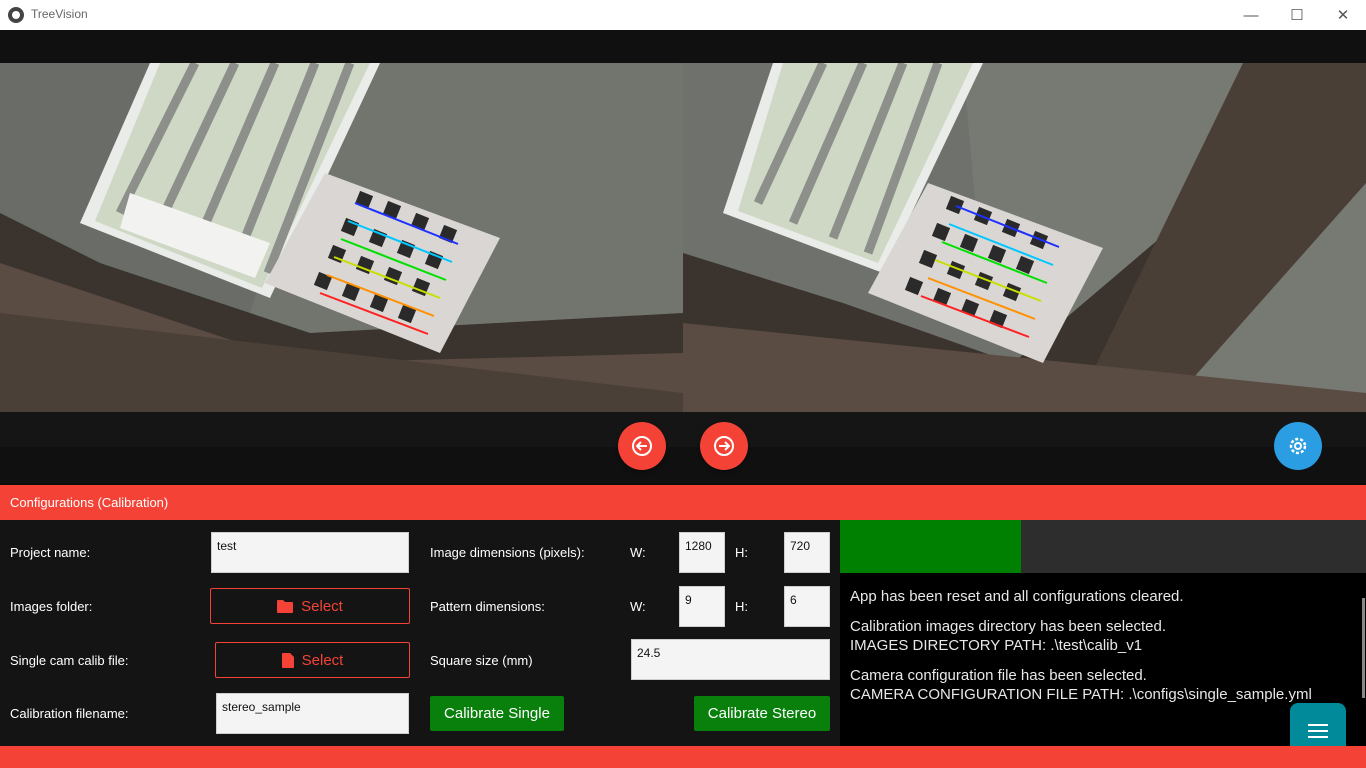  What do you see at coordinates (807, 552) in the screenshot?
I see `image-height-input: 720` at bounding box center [807, 552].